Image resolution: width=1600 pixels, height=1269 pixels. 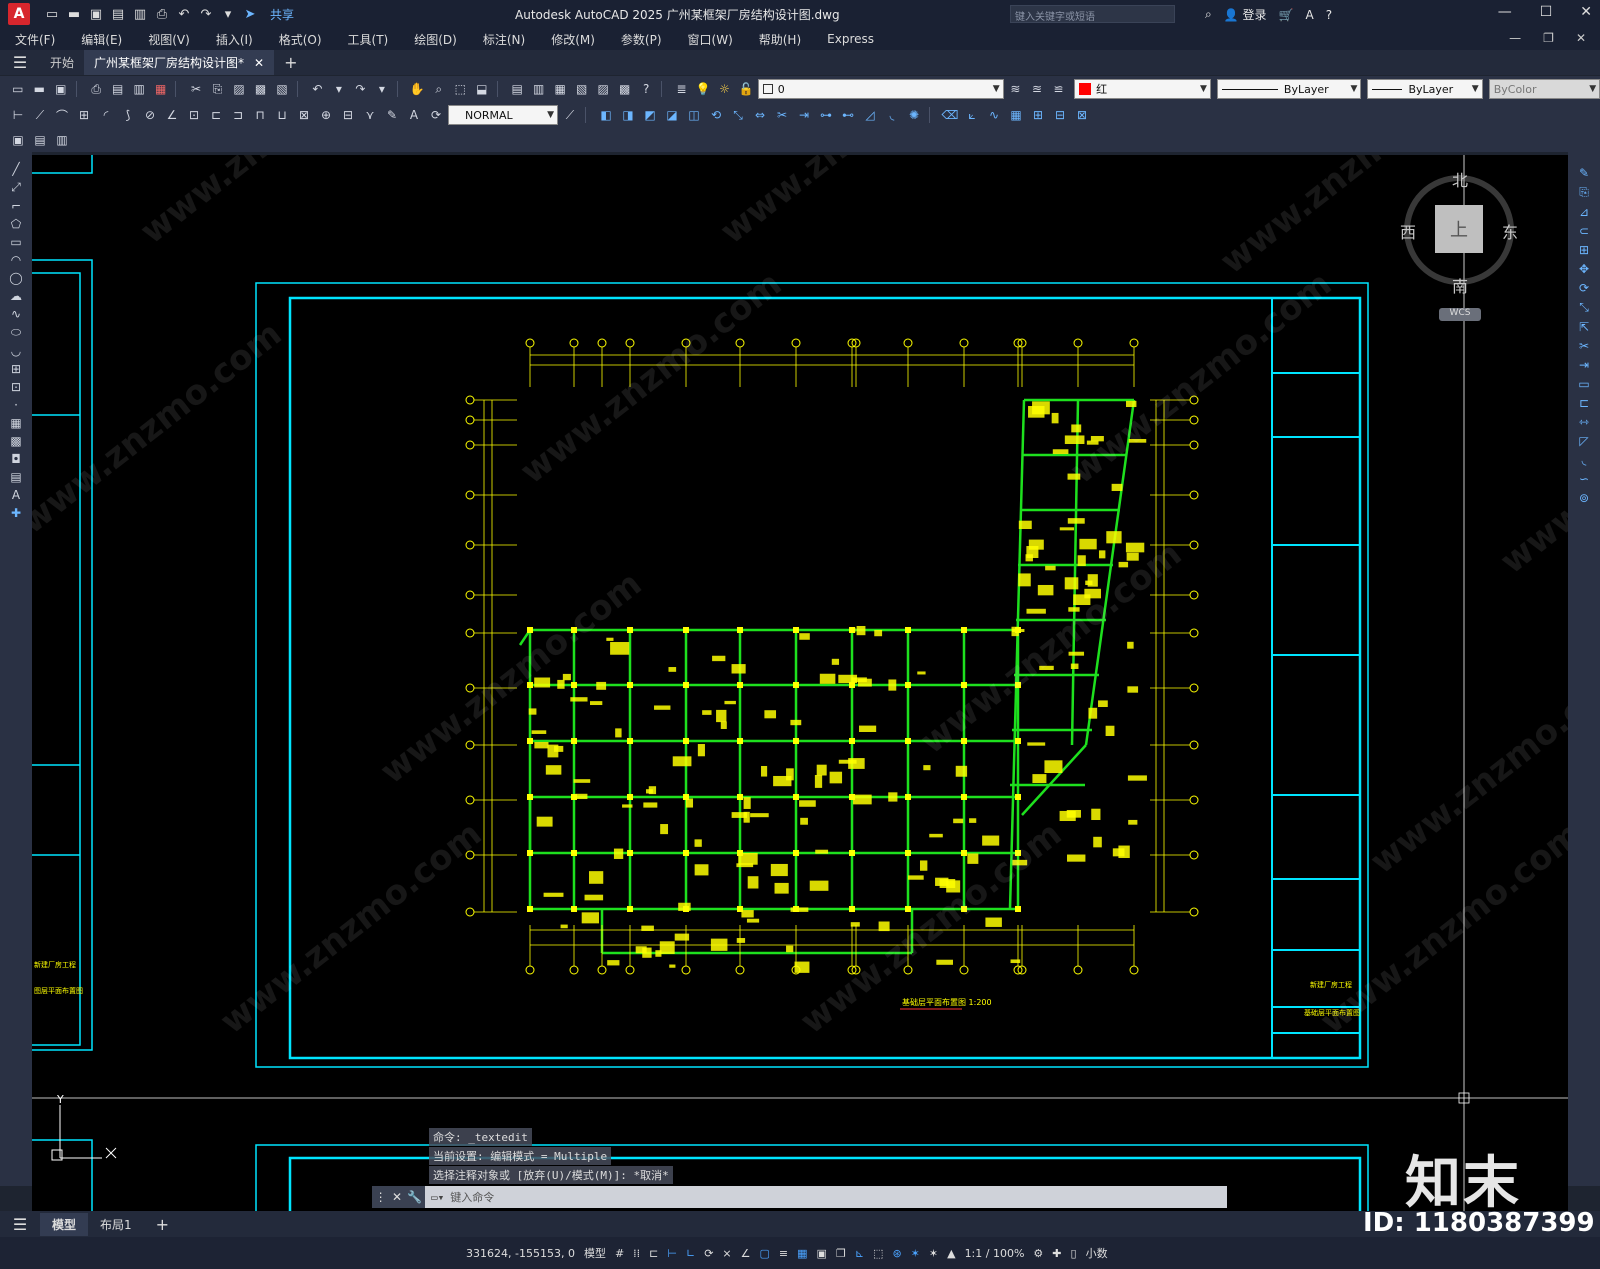 What do you see at coordinates (603, 89) in the screenshot?
I see `markup-icon: ▨` at bounding box center [603, 89].